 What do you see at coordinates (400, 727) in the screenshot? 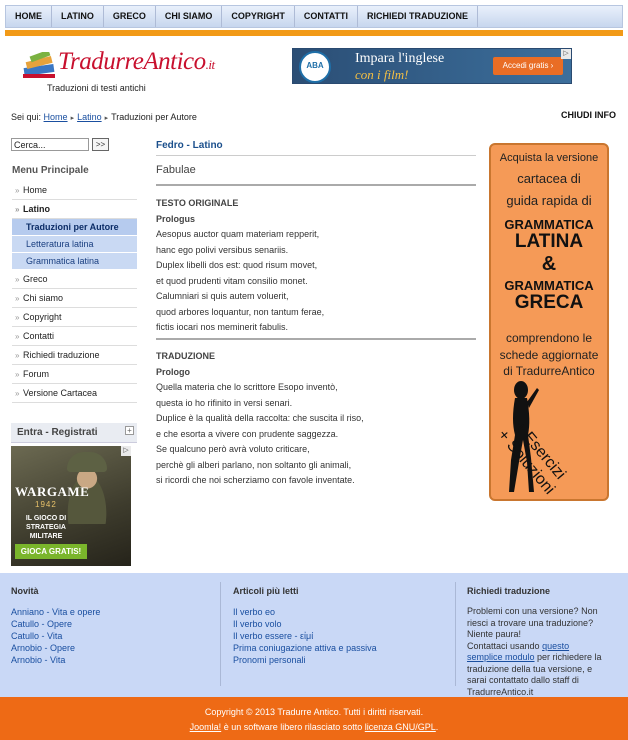
I see `gpl-license-link: licenza GNU/GPL` at bounding box center [400, 727].